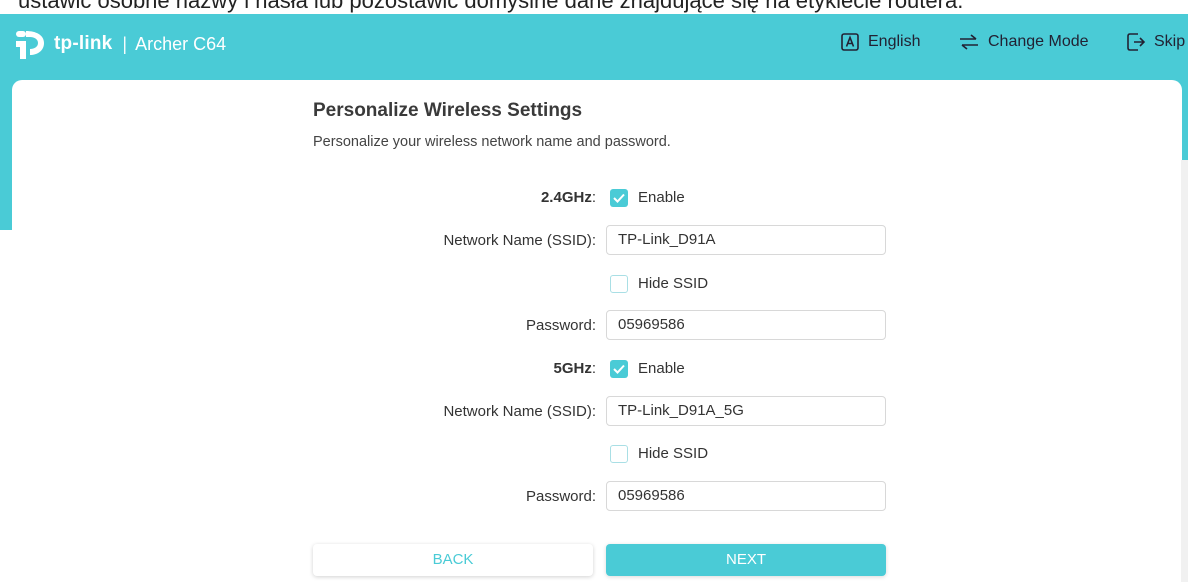  I want to click on band-5-label-text: 5GHz, so click(572, 368).